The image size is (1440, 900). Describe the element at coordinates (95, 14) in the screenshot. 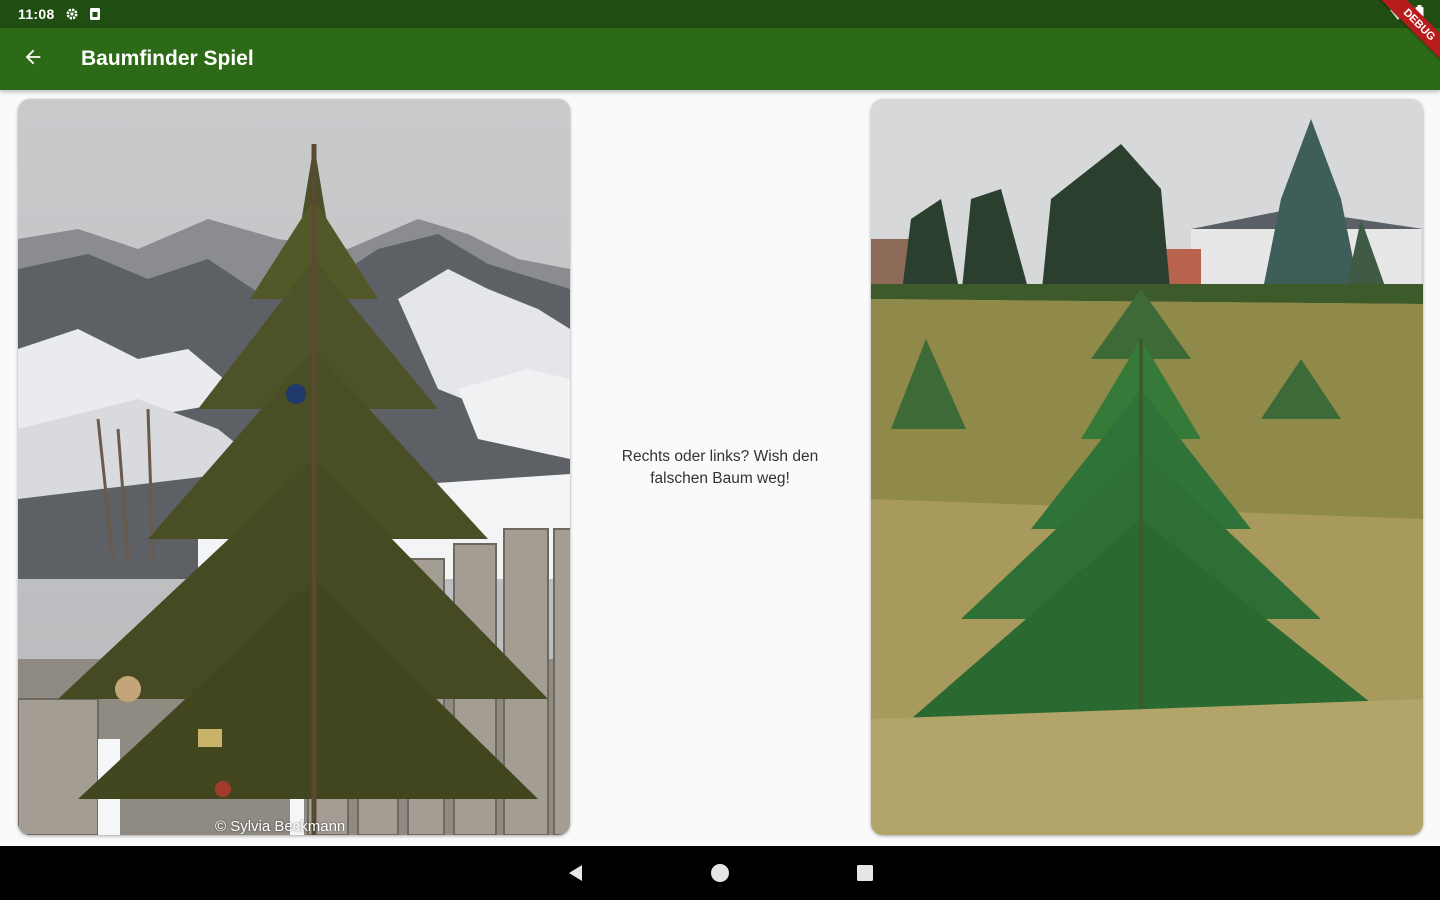

I see `sim-card-icon` at that location.